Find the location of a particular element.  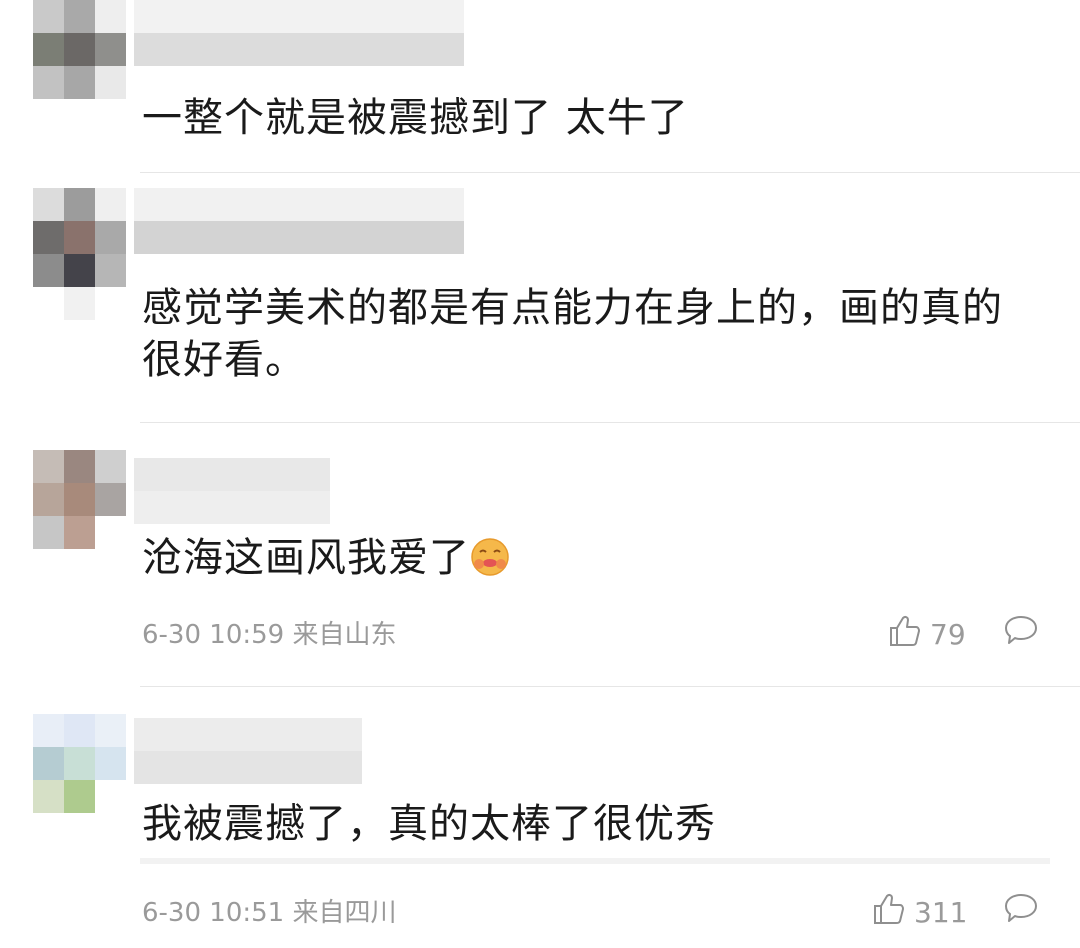

like-count: 311 is located at coordinates (941, 912).